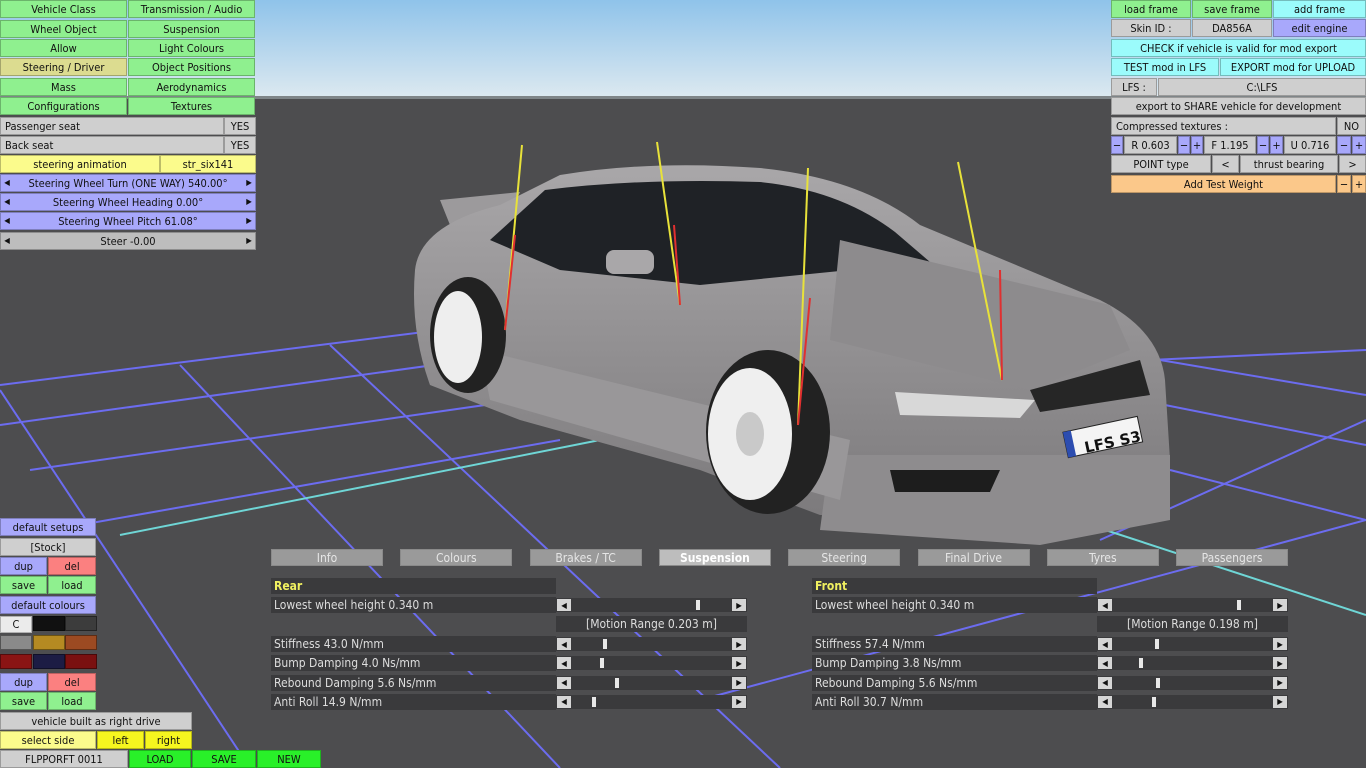  What do you see at coordinates (844, 557) in the screenshot?
I see `tab-steering: Steering` at bounding box center [844, 557].